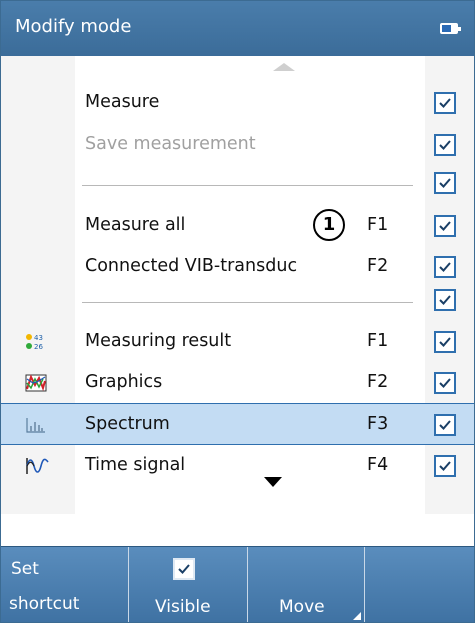 The width and height of the screenshot is (475, 623). Describe the element at coordinates (135, 225) in the screenshot. I see `list-item-label: Measure all` at that location.